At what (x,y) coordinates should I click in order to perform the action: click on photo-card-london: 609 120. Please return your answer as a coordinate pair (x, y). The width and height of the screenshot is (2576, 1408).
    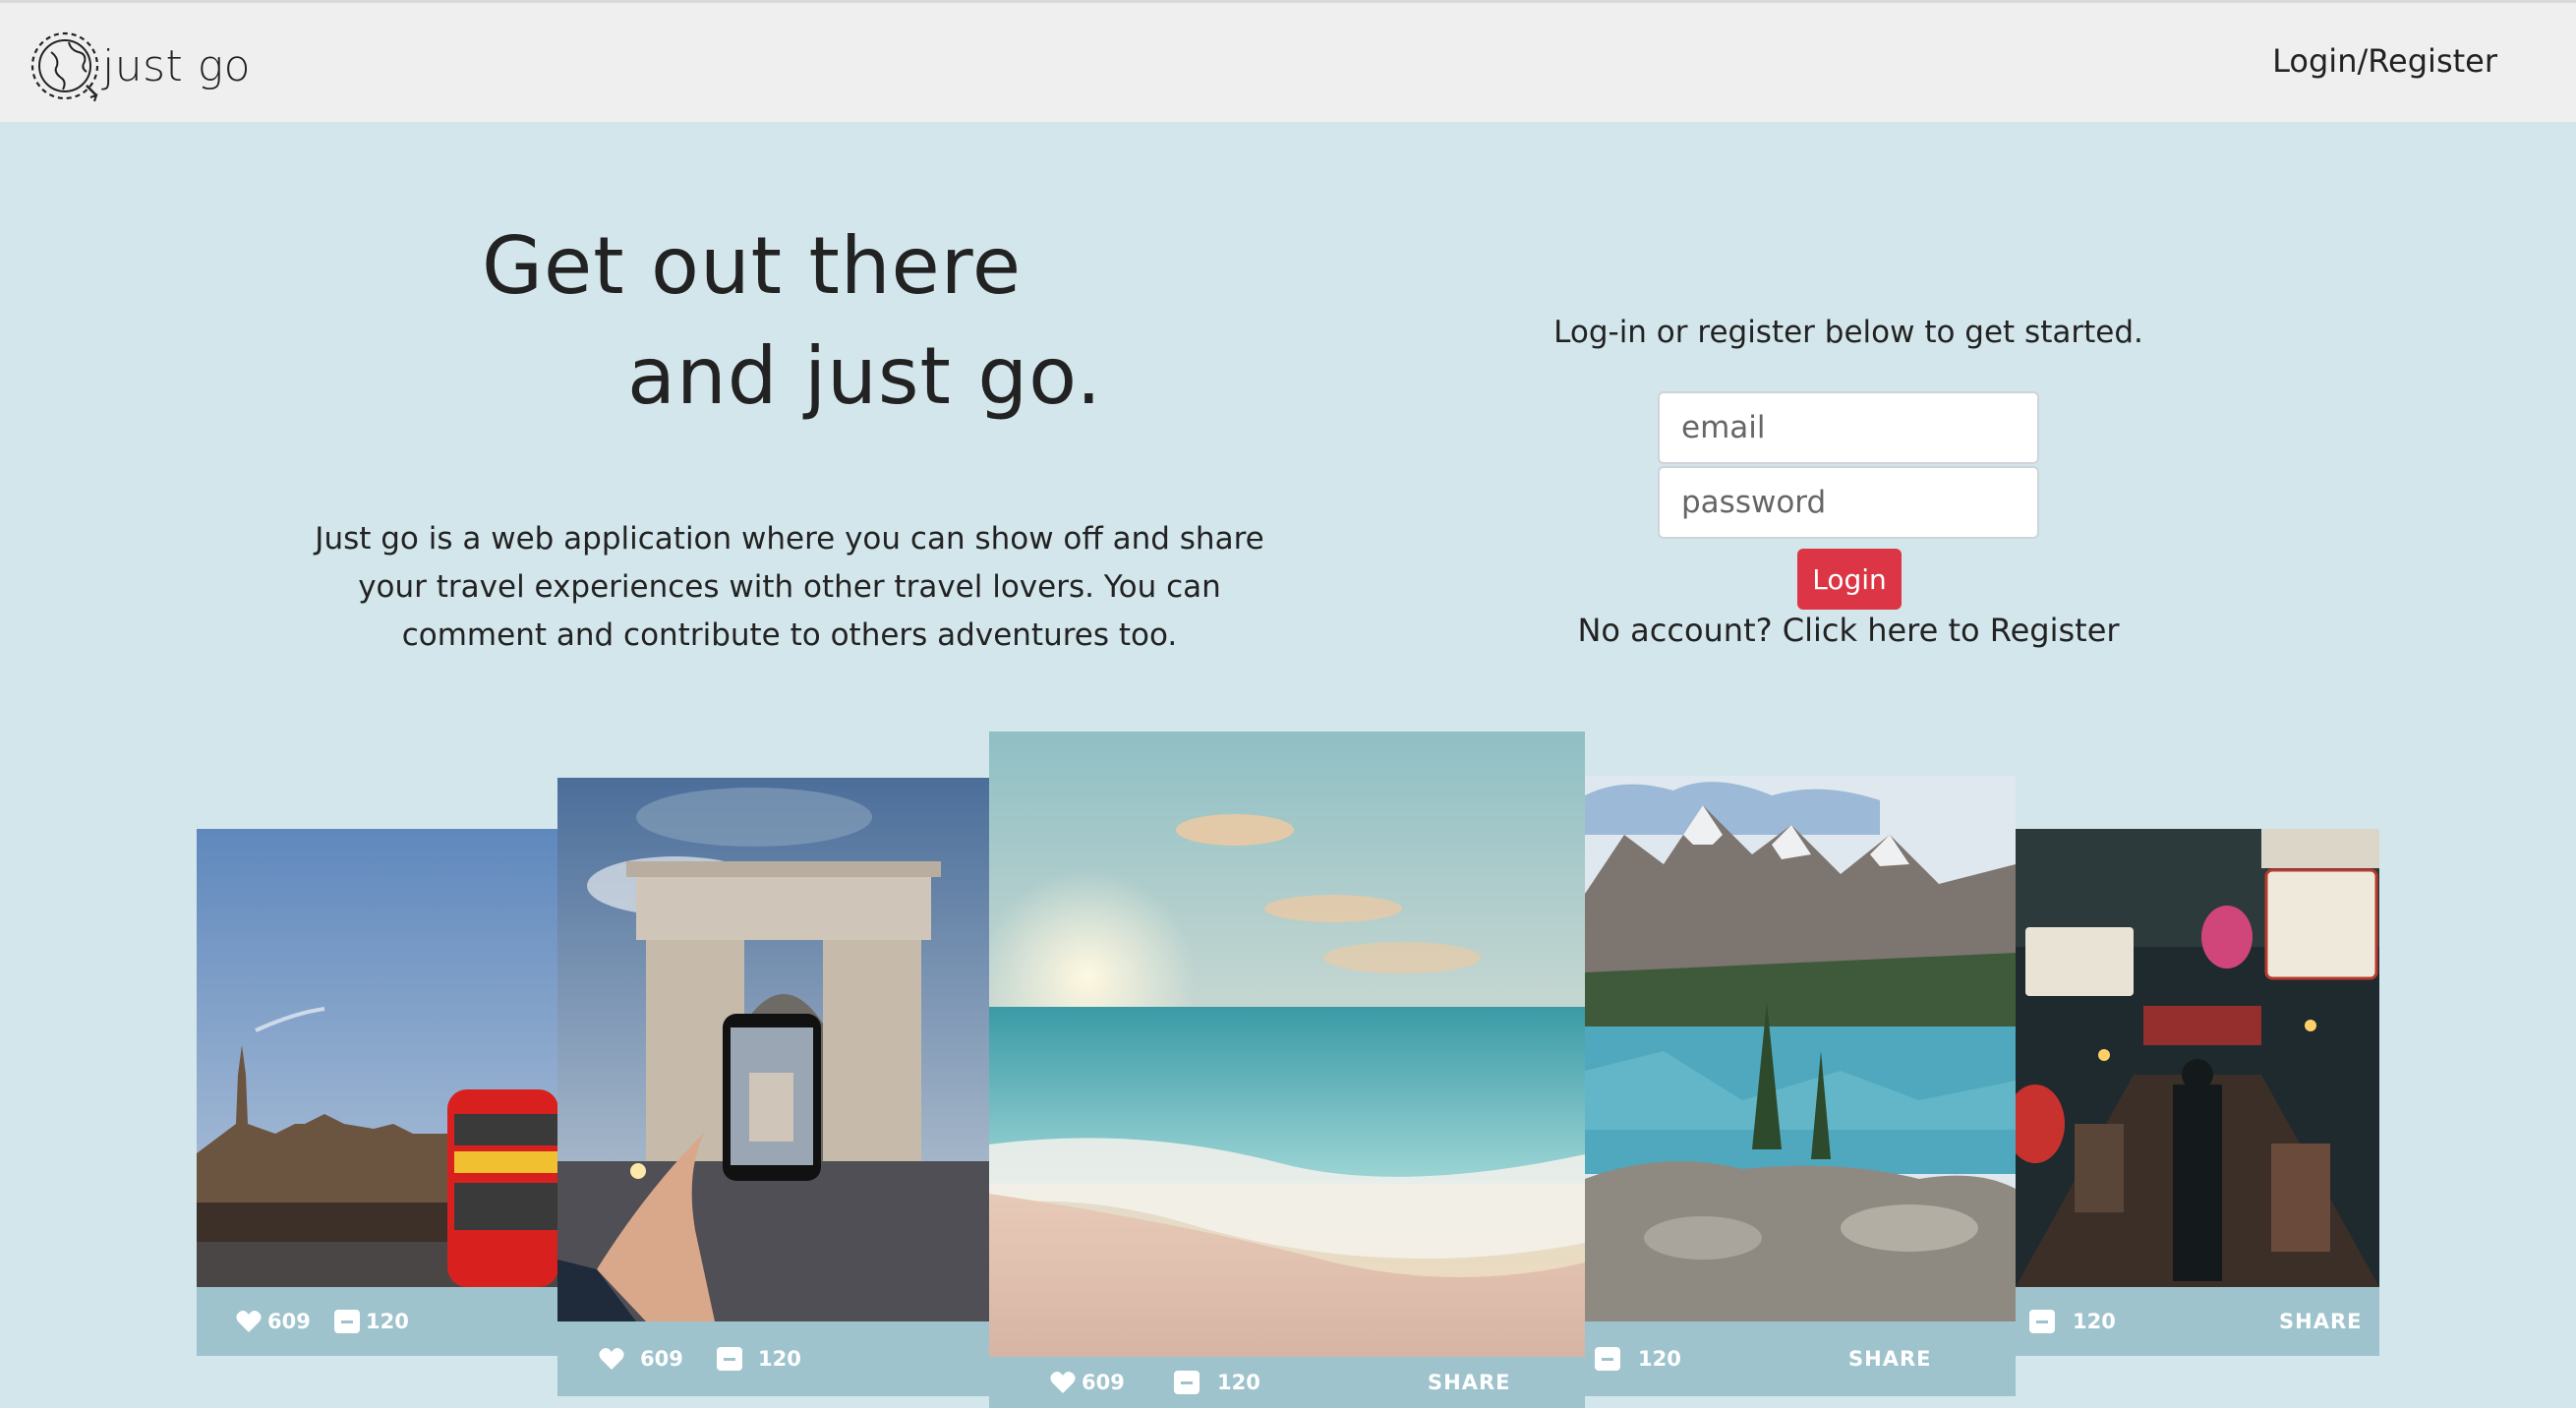
    Looking at the image, I should click on (377, 1092).